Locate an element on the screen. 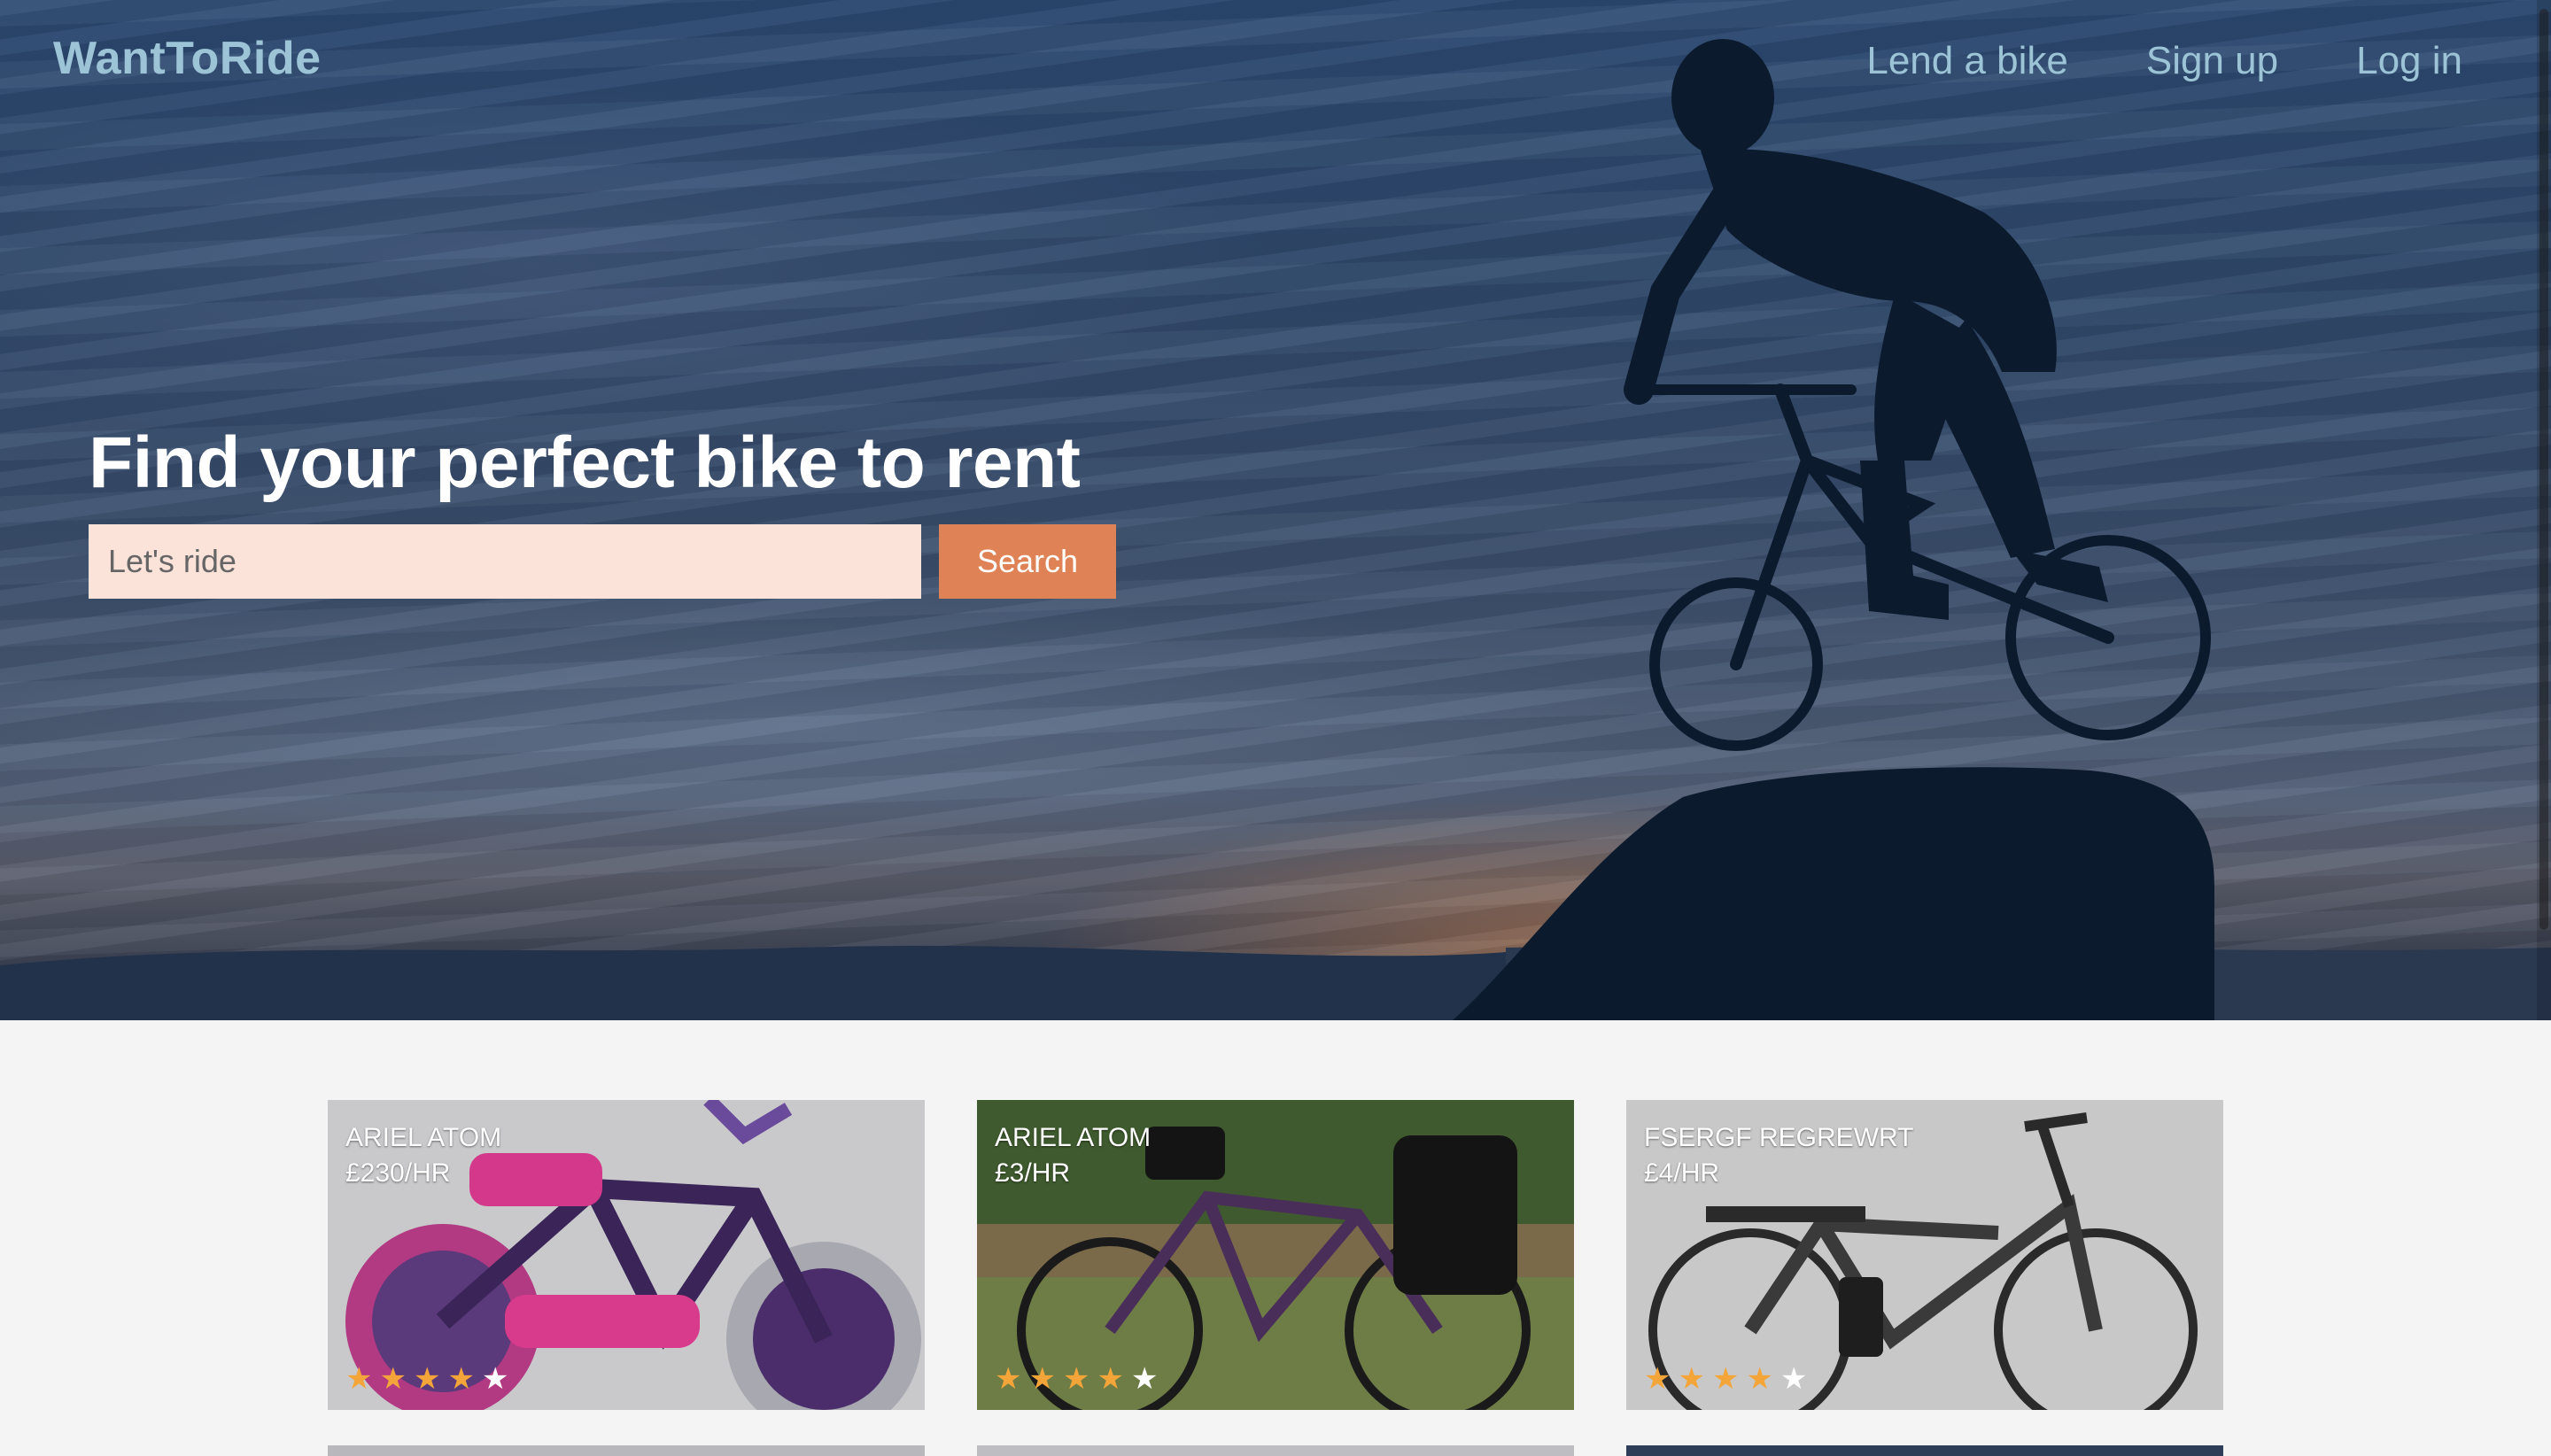  hero-headline: Find your perfect bike to rent is located at coordinates (585, 462).